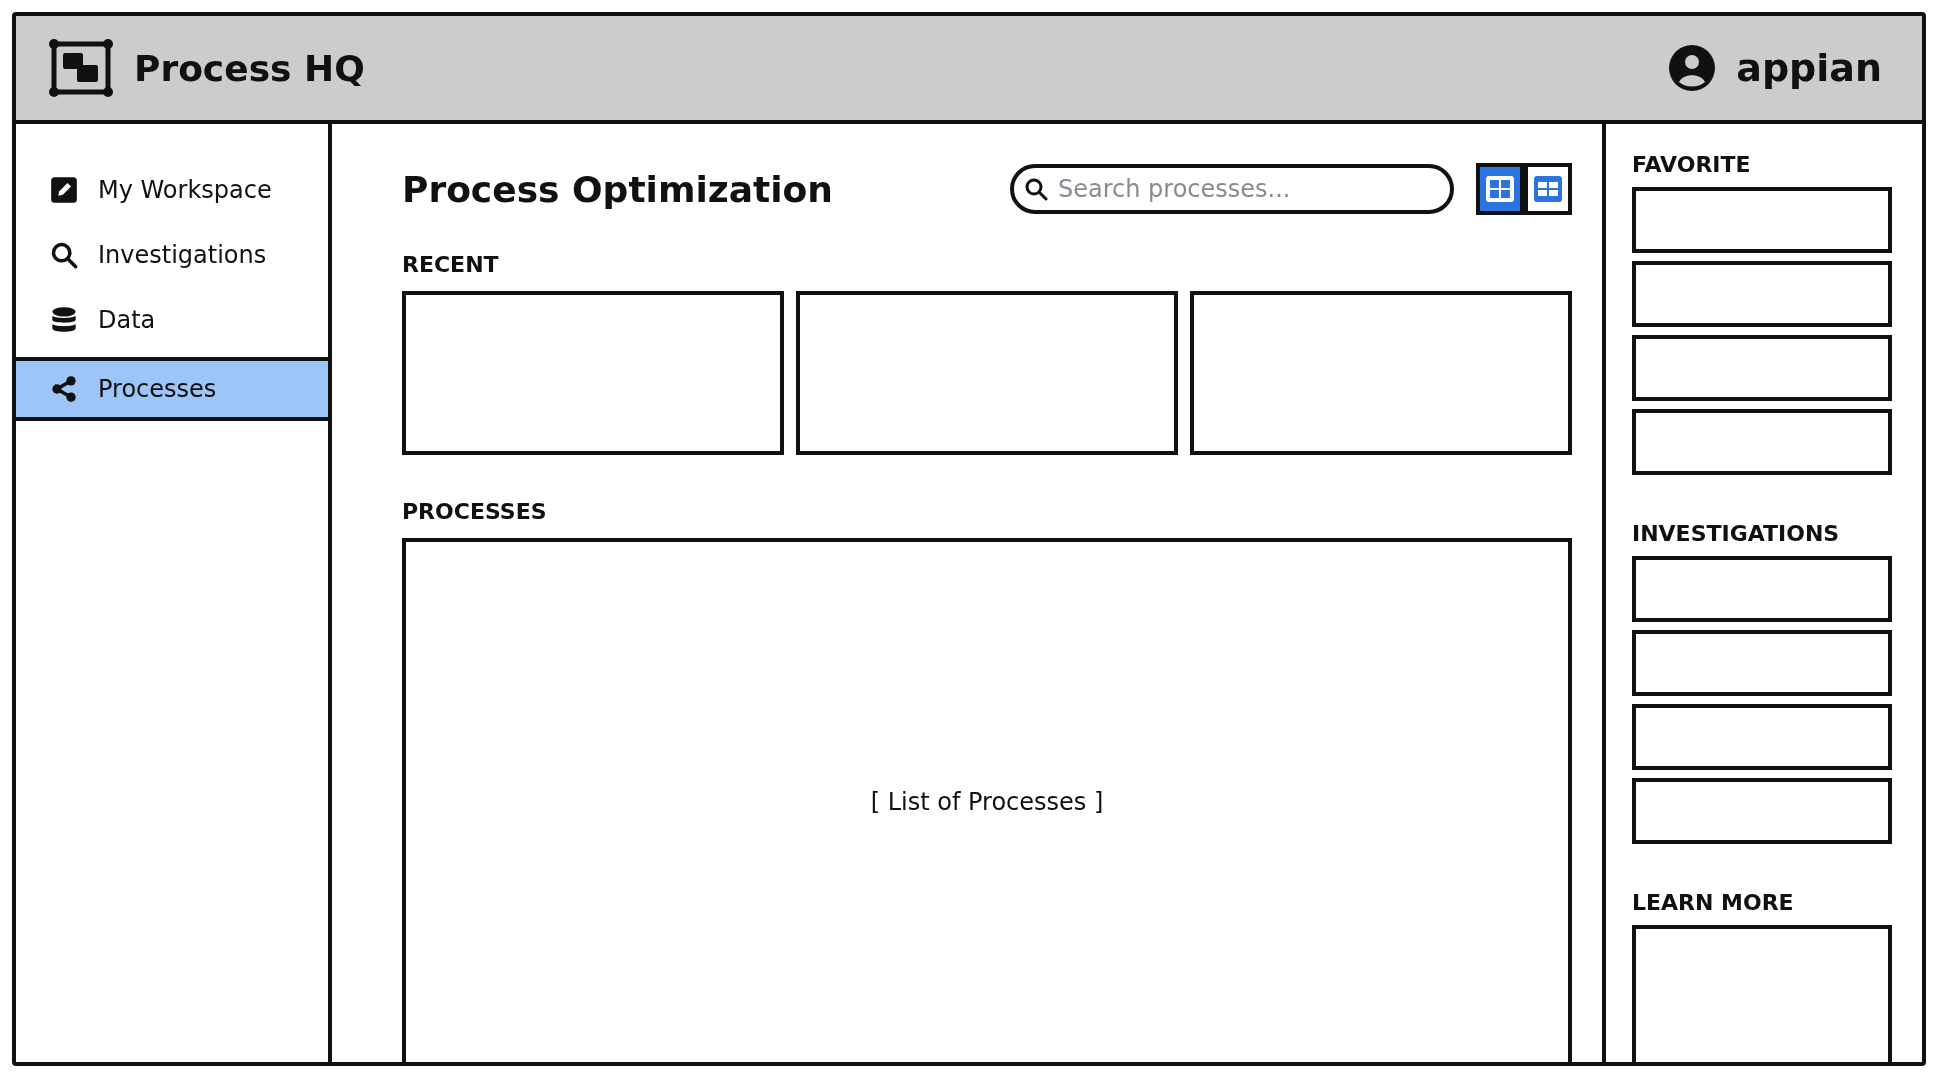 Image resolution: width=1945 pixels, height=1079 pixels. I want to click on page-title: Process Optimization, so click(617, 189).